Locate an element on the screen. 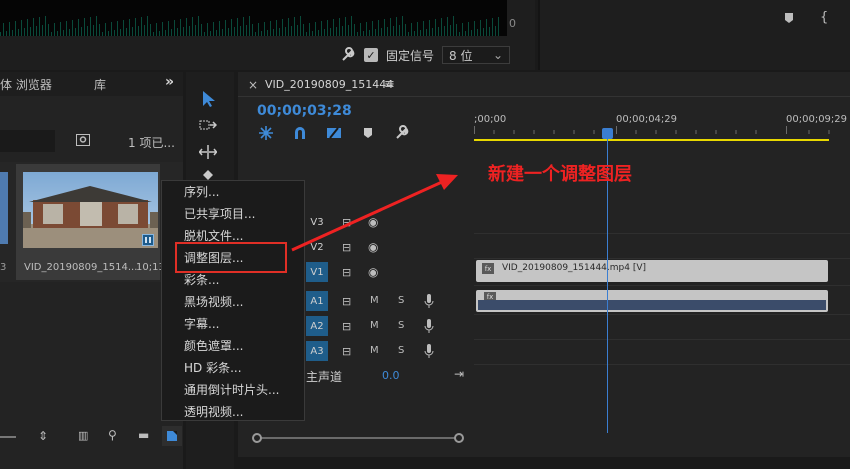  add-marker-icon is located at coordinates (368, 133).